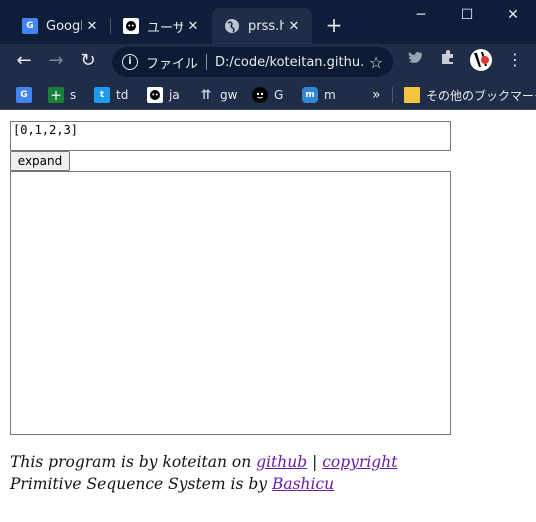 The image size is (536, 522). Describe the element at coordinates (448, 60) in the screenshot. I see `extensions-puzzle-icon` at that location.